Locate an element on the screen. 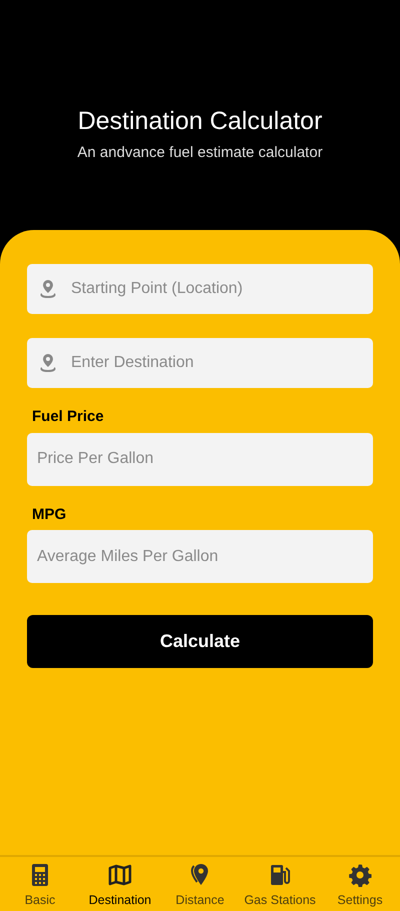 This screenshot has width=400, height=911. nav-tab: Settings is located at coordinates (360, 884).